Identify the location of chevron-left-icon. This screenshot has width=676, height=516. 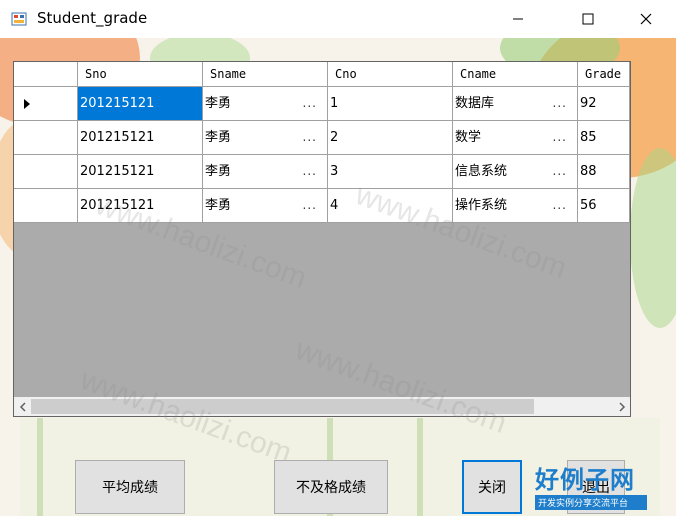
(22, 406).